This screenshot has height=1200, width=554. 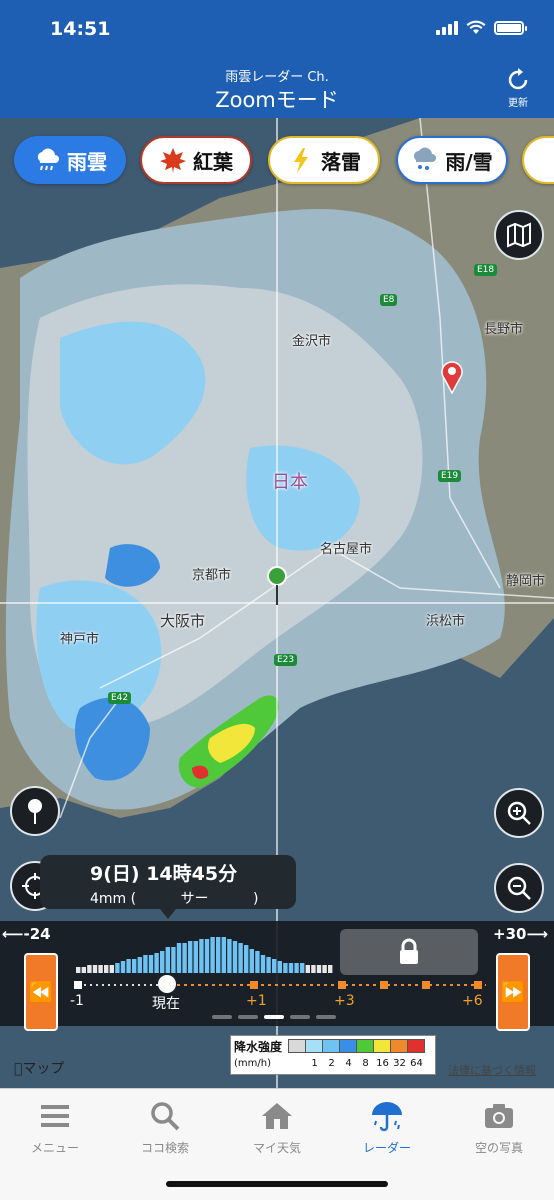 I want to click on tick-now: 現在, so click(x=166, y=1004).